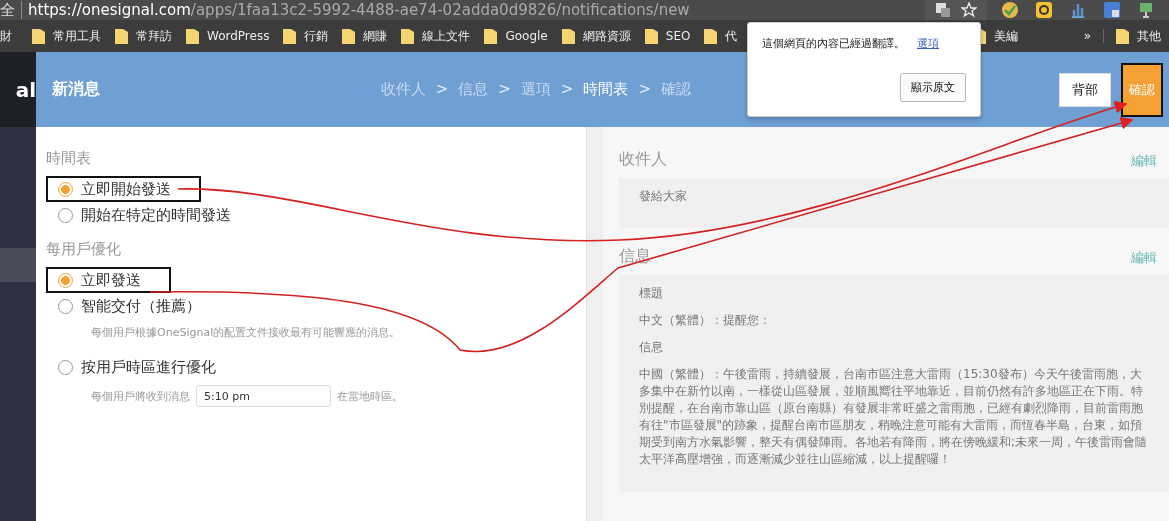 The height and width of the screenshot is (521, 1169). Describe the element at coordinates (526, 36) in the screenshot. I see `bookmark-label: Google` at that location.